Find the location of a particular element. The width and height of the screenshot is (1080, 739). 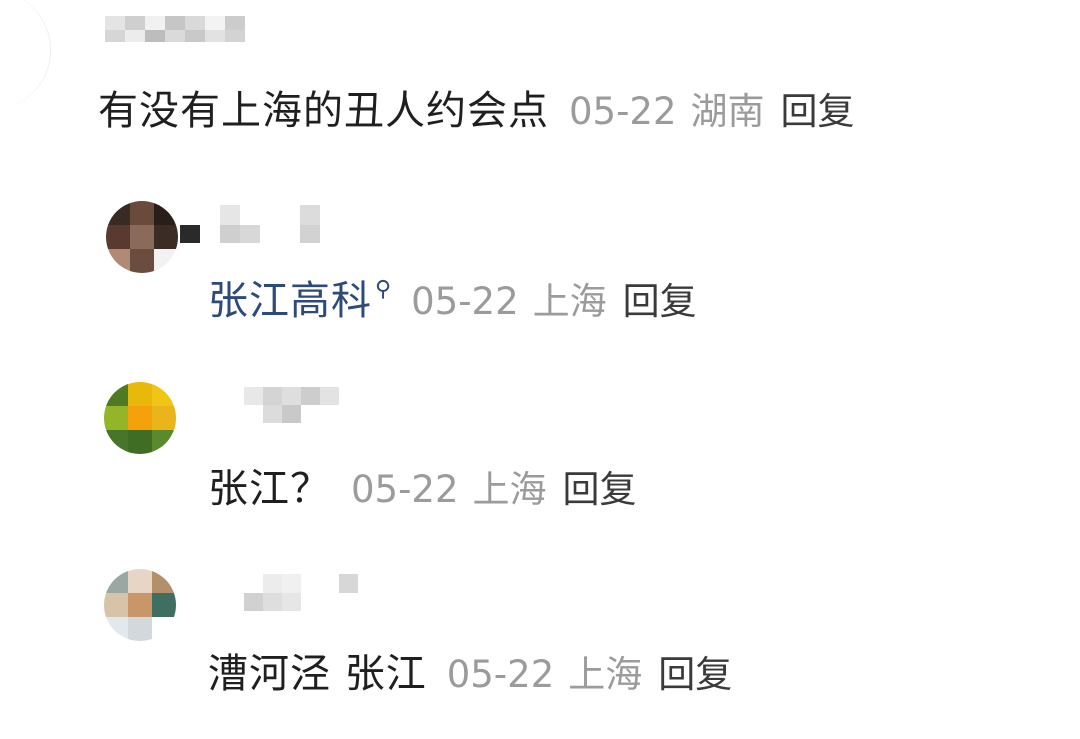

comment-text: 漕河泾 张江 is located at coordinates (317, 674).